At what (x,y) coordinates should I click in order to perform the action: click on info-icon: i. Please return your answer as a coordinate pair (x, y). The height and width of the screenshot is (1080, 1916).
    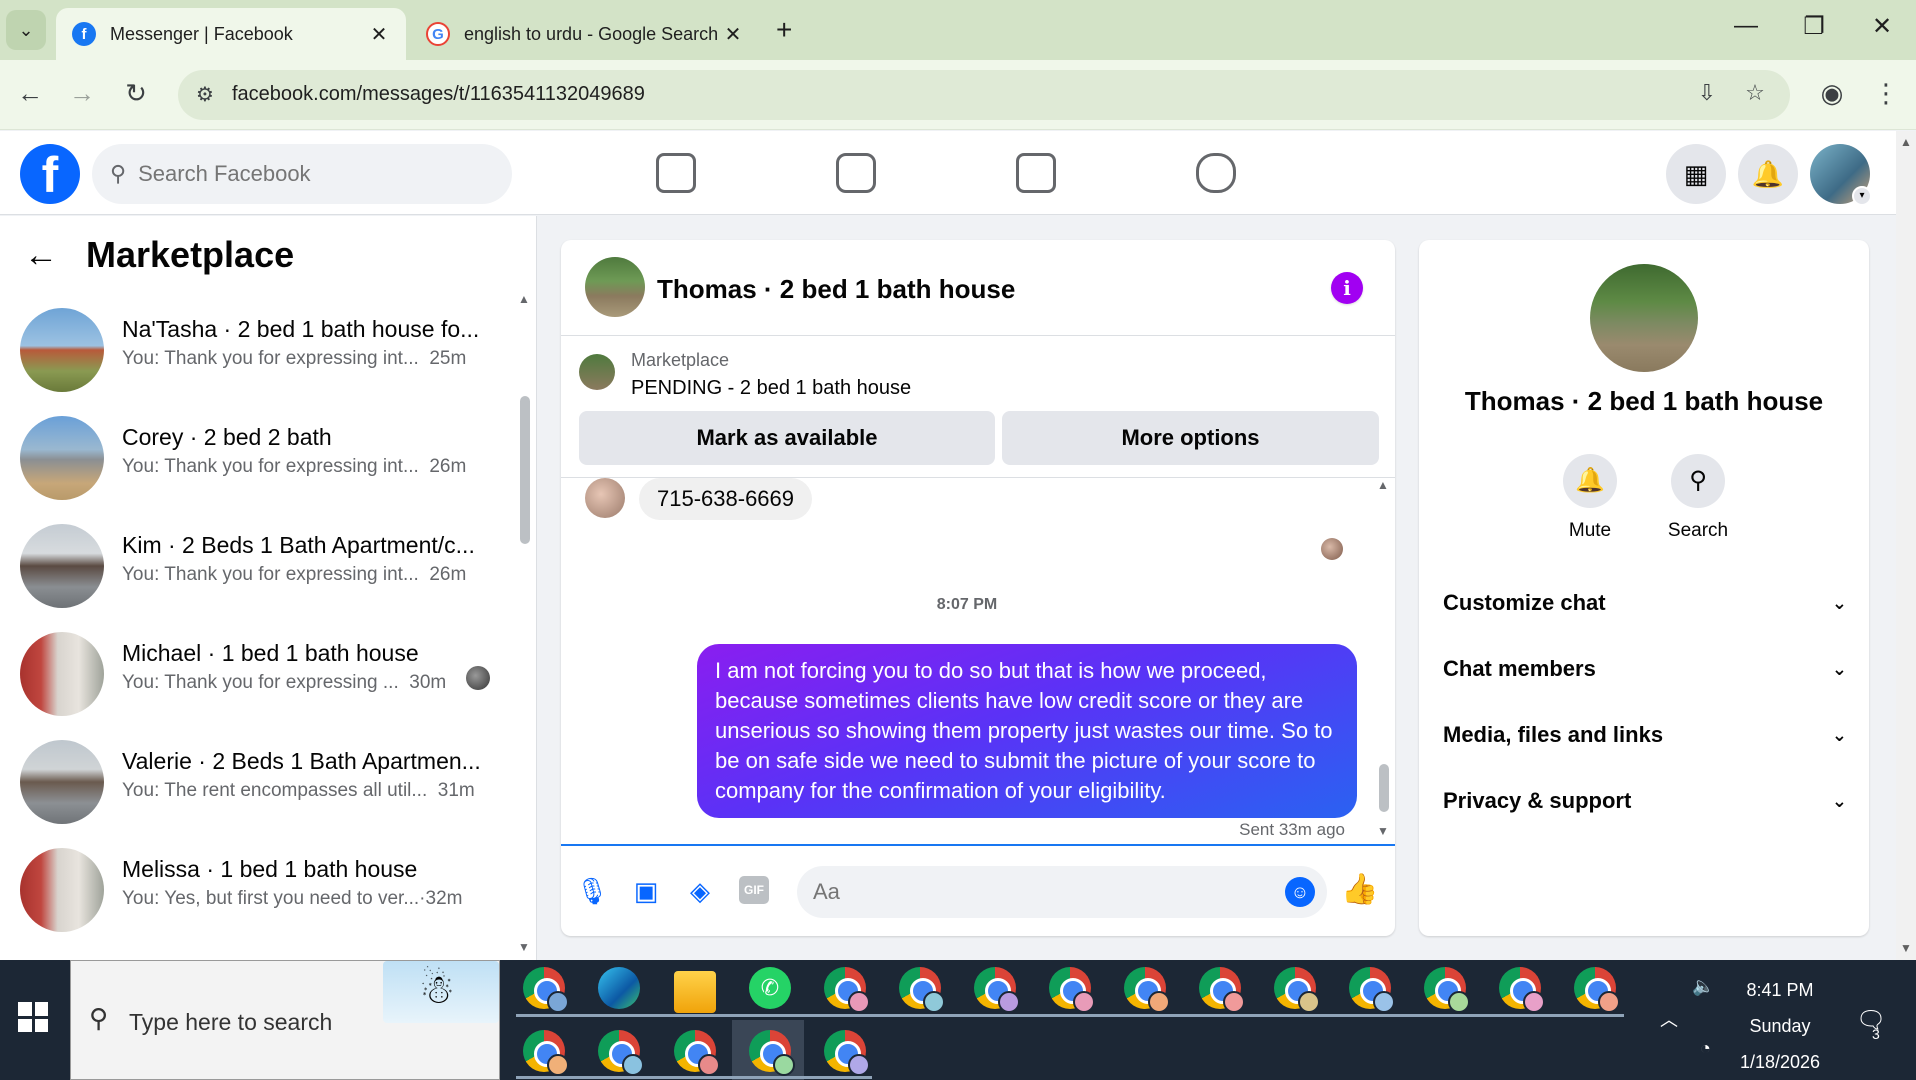
    Looking at the image, I should click on (1347, 288).